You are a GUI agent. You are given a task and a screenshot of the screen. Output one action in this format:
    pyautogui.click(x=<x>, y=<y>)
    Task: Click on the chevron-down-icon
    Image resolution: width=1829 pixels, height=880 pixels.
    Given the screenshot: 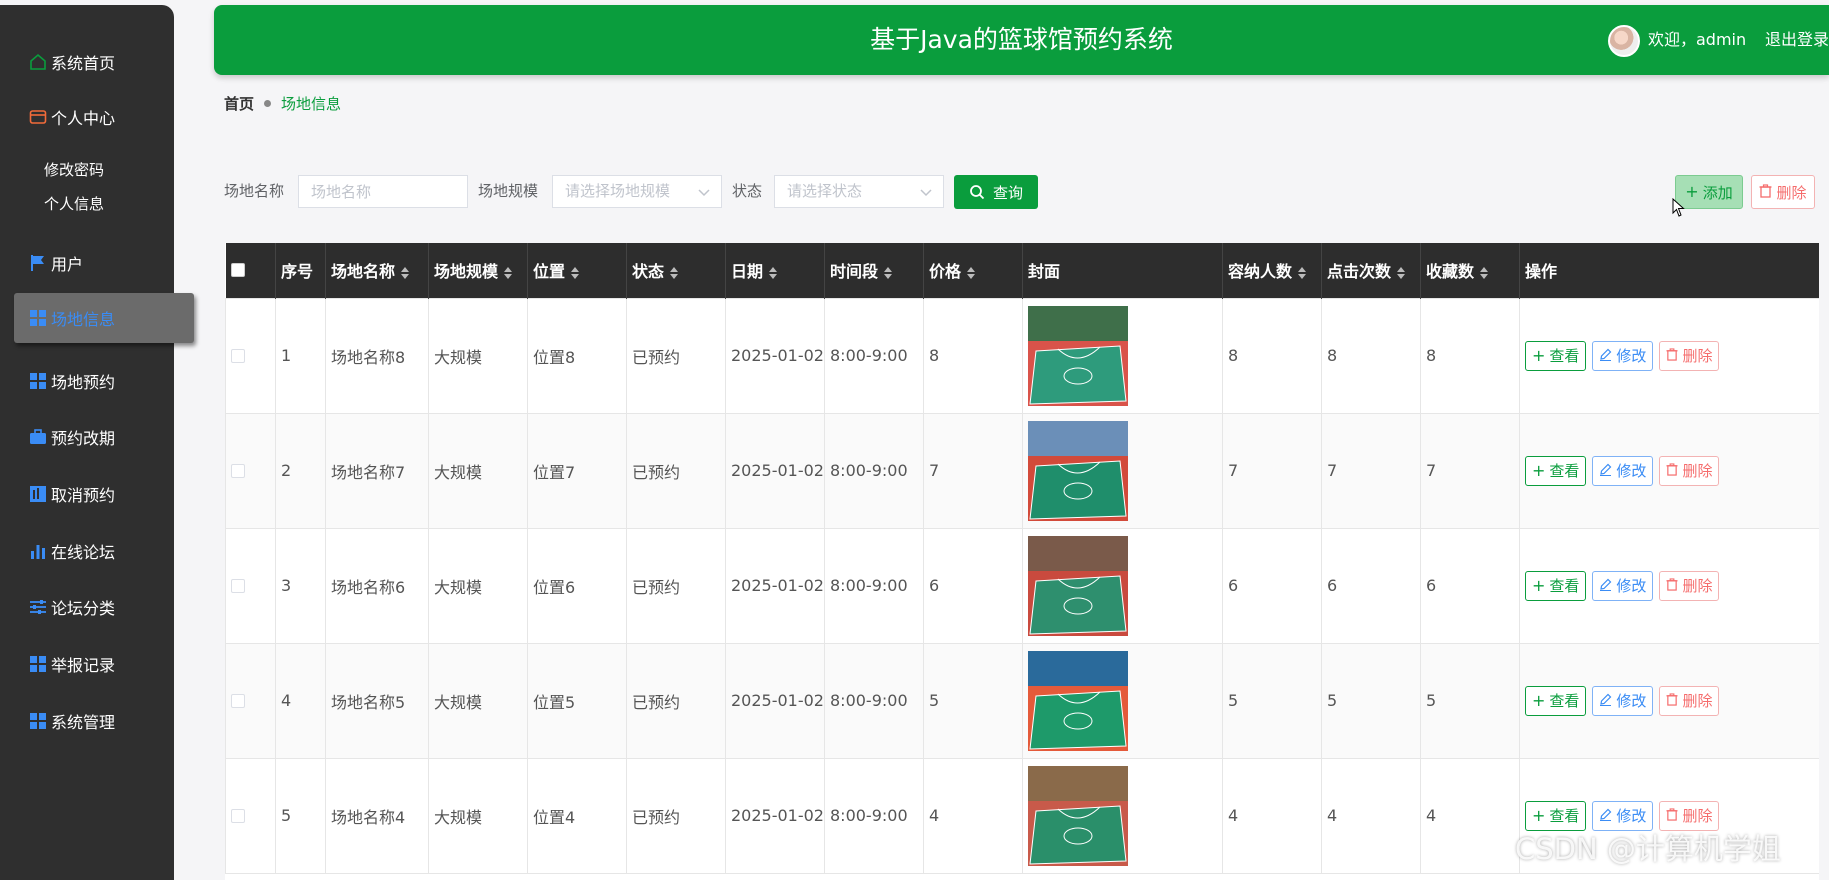 What is the action you would take?
    pyautogui.click(x=926, y=193)
    